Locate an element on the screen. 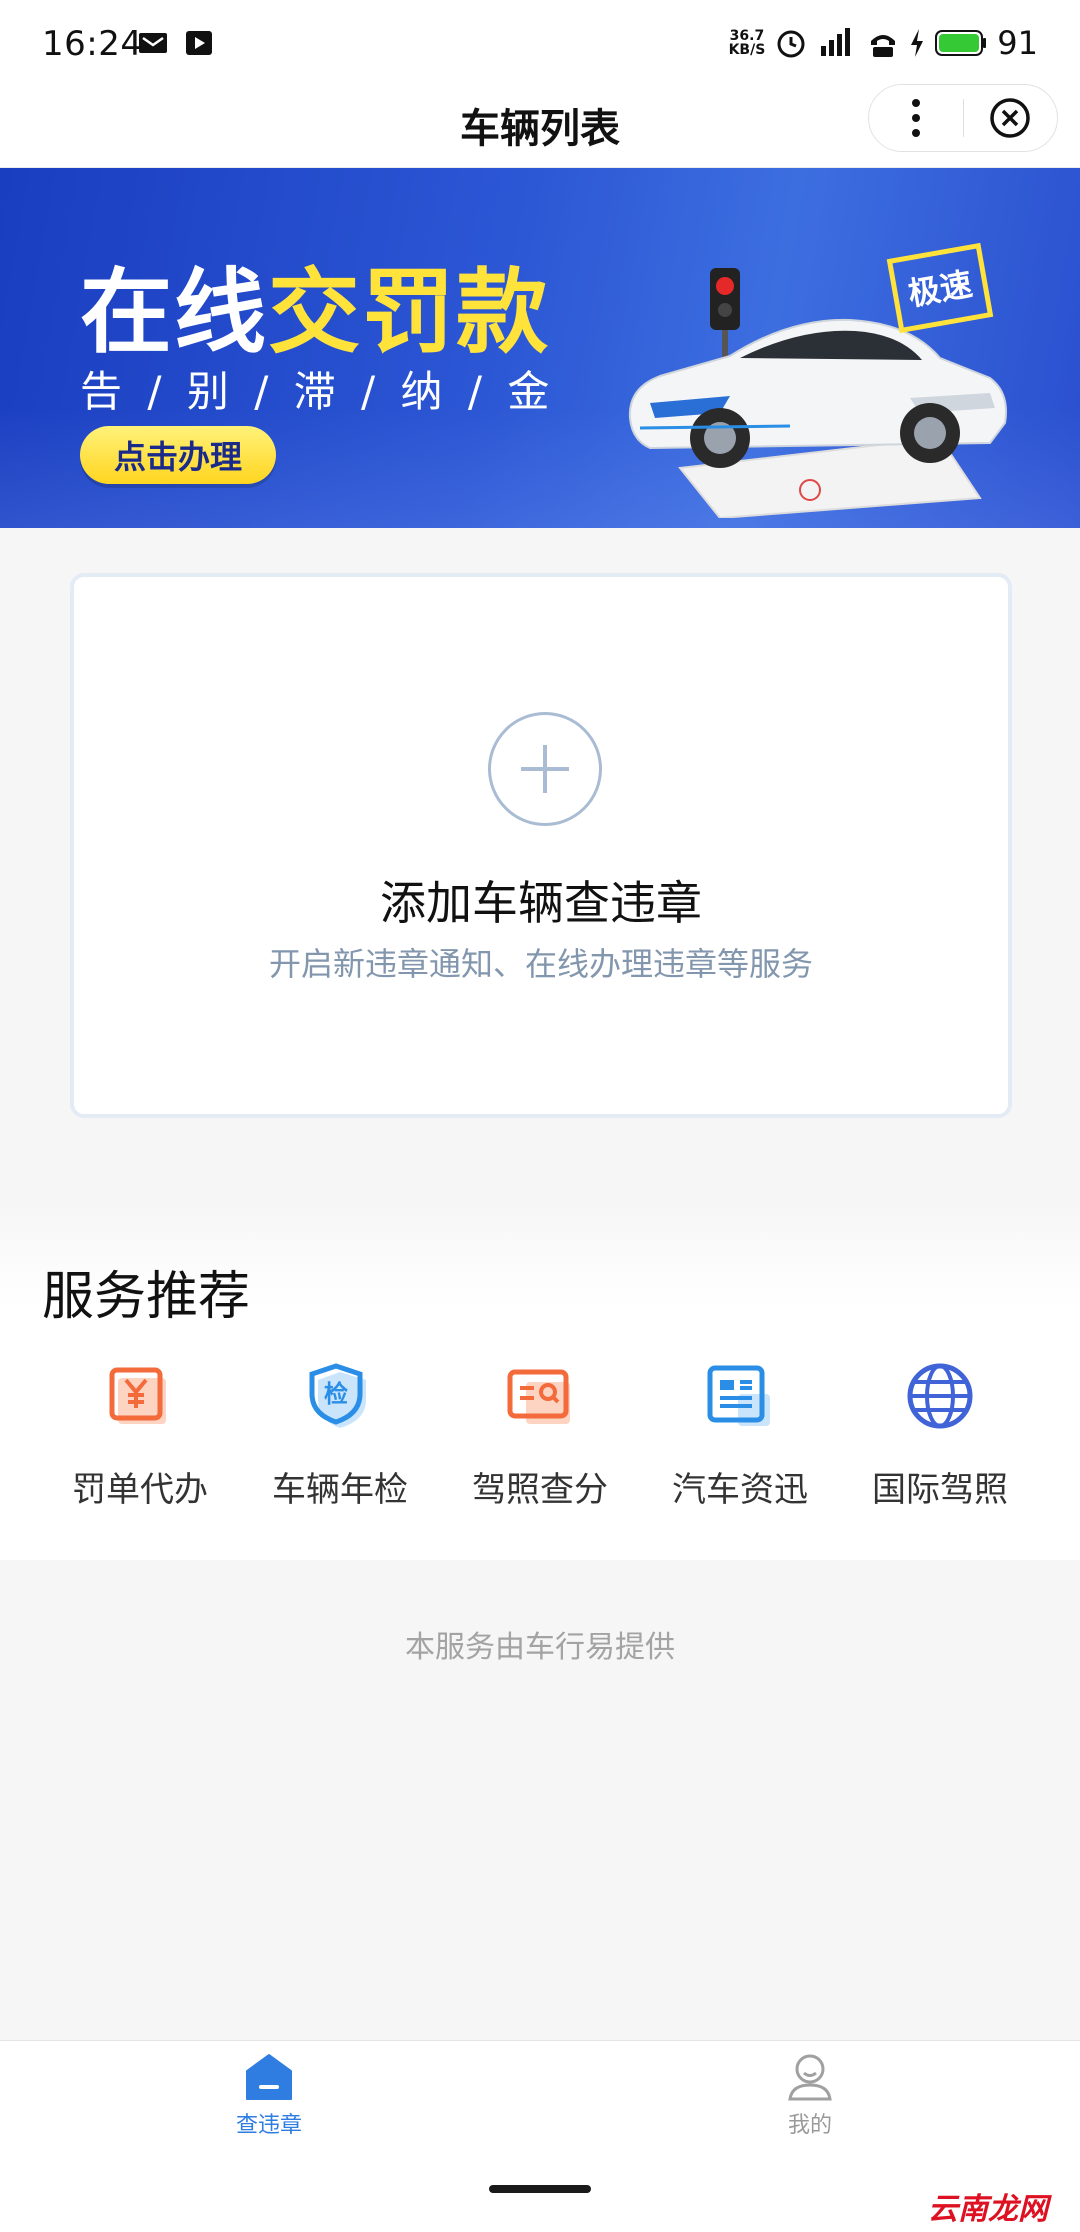 This screenshot has height=2232, width=1080. hd-call-icon is located at coordinates (883, 46).